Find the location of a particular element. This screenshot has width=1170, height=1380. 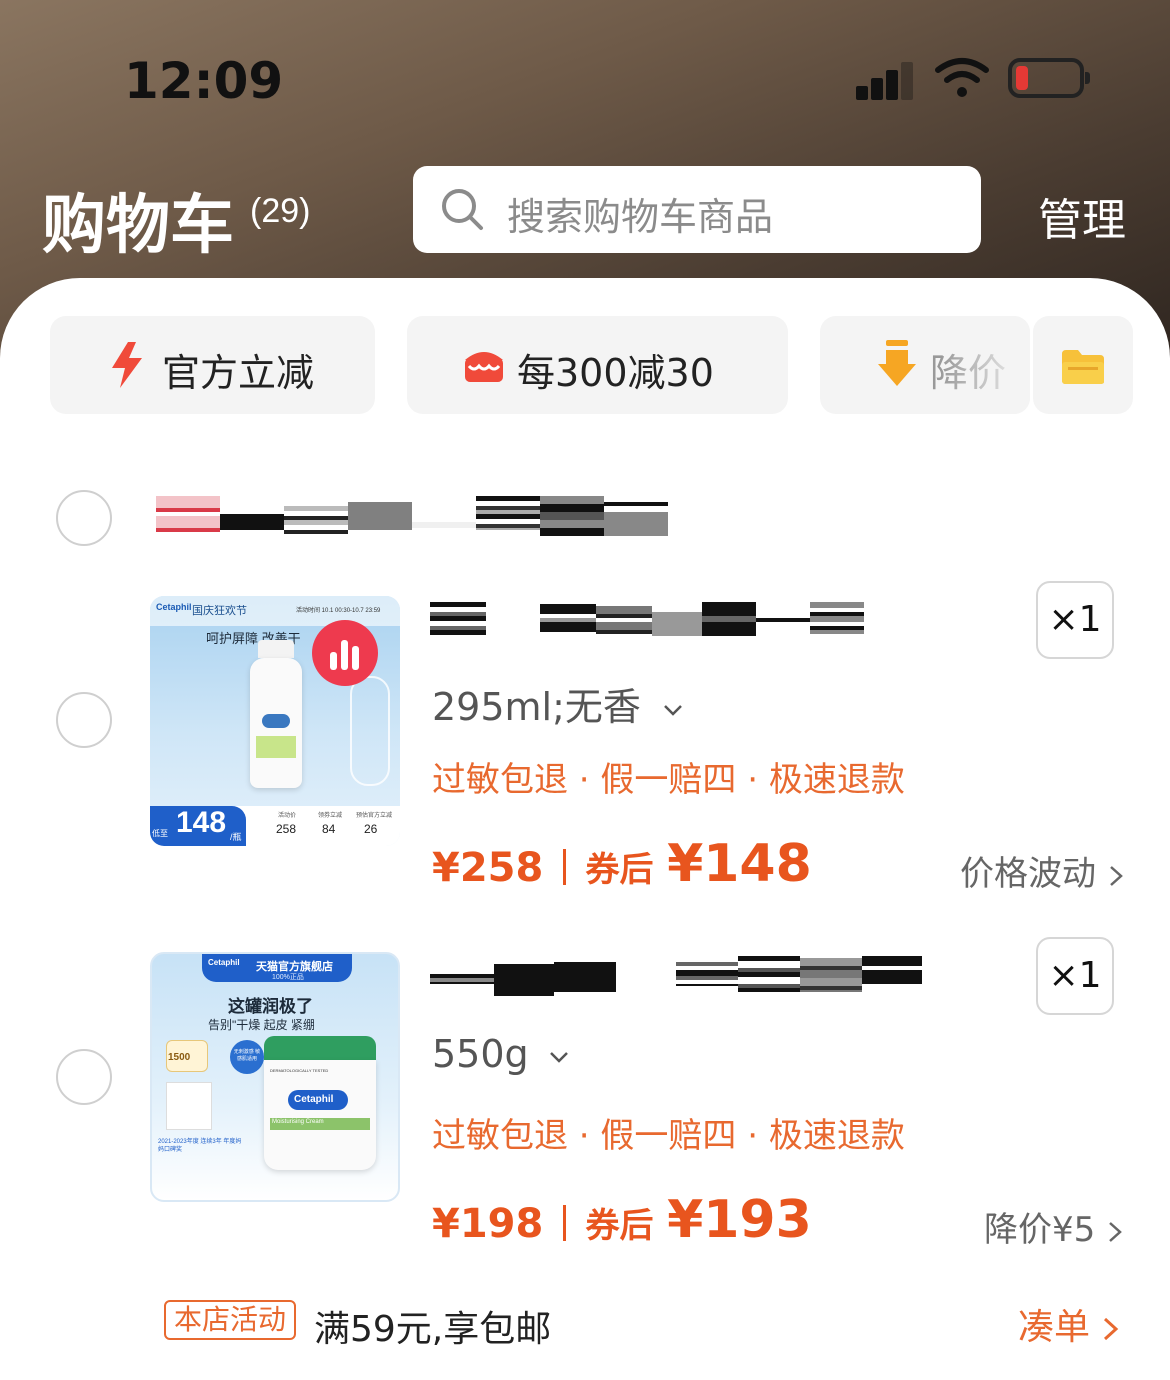

filter-label: 每300减30 is located at coordinates (615, 373).